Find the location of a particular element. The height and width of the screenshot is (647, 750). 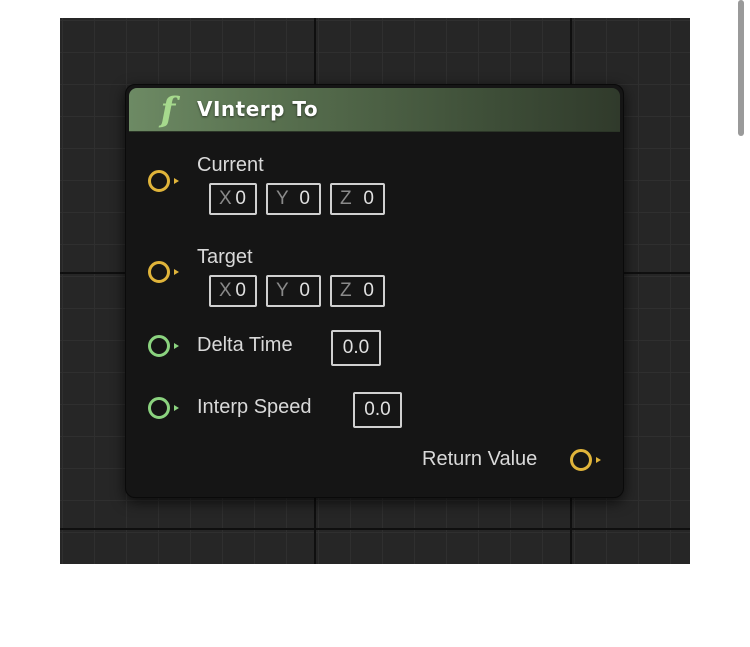

current-z-field: Z 0 is located at coordinates (357, 199).